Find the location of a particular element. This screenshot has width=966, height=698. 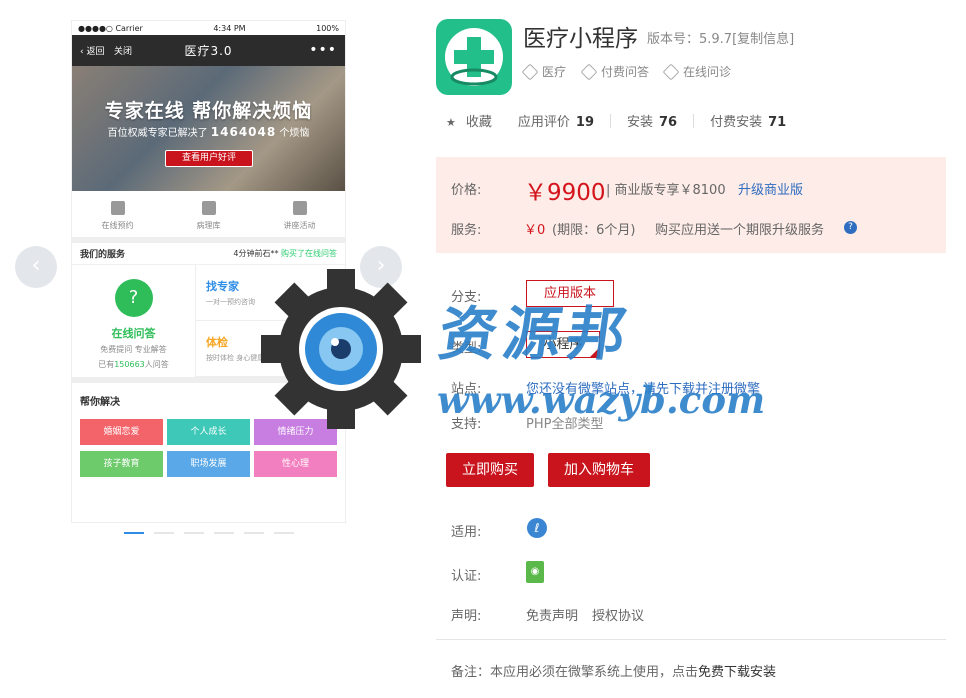

banner-button: 查看用户好评 is located at coordinates (209, 158).